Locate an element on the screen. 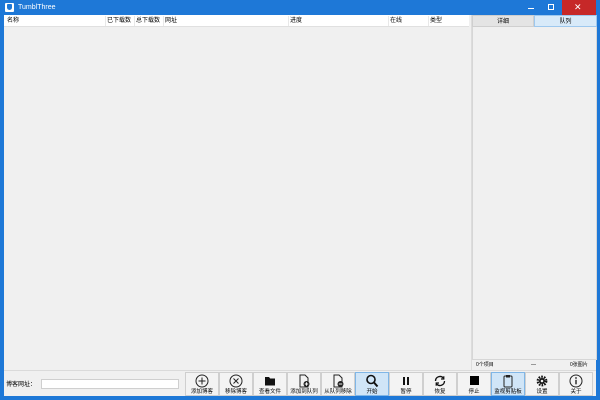  maximize-icon is located at coordinates (551, 7).